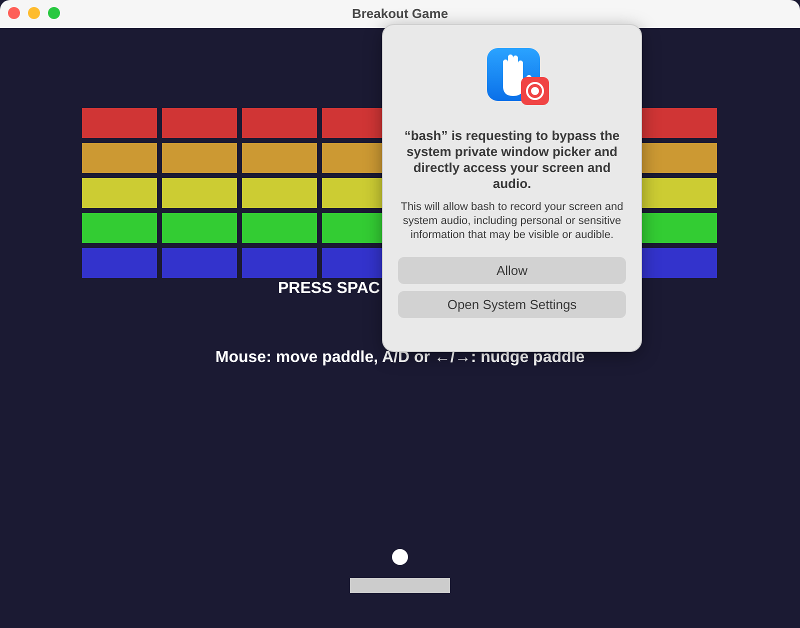 The width and height of the screenshot is (800, 628). Describe the element at coordinates (512, 160) in the screenshot. I see `dialog-title: “bash” is requesting to bypass the system private window picker and directly access your screen and audio.` at that location.